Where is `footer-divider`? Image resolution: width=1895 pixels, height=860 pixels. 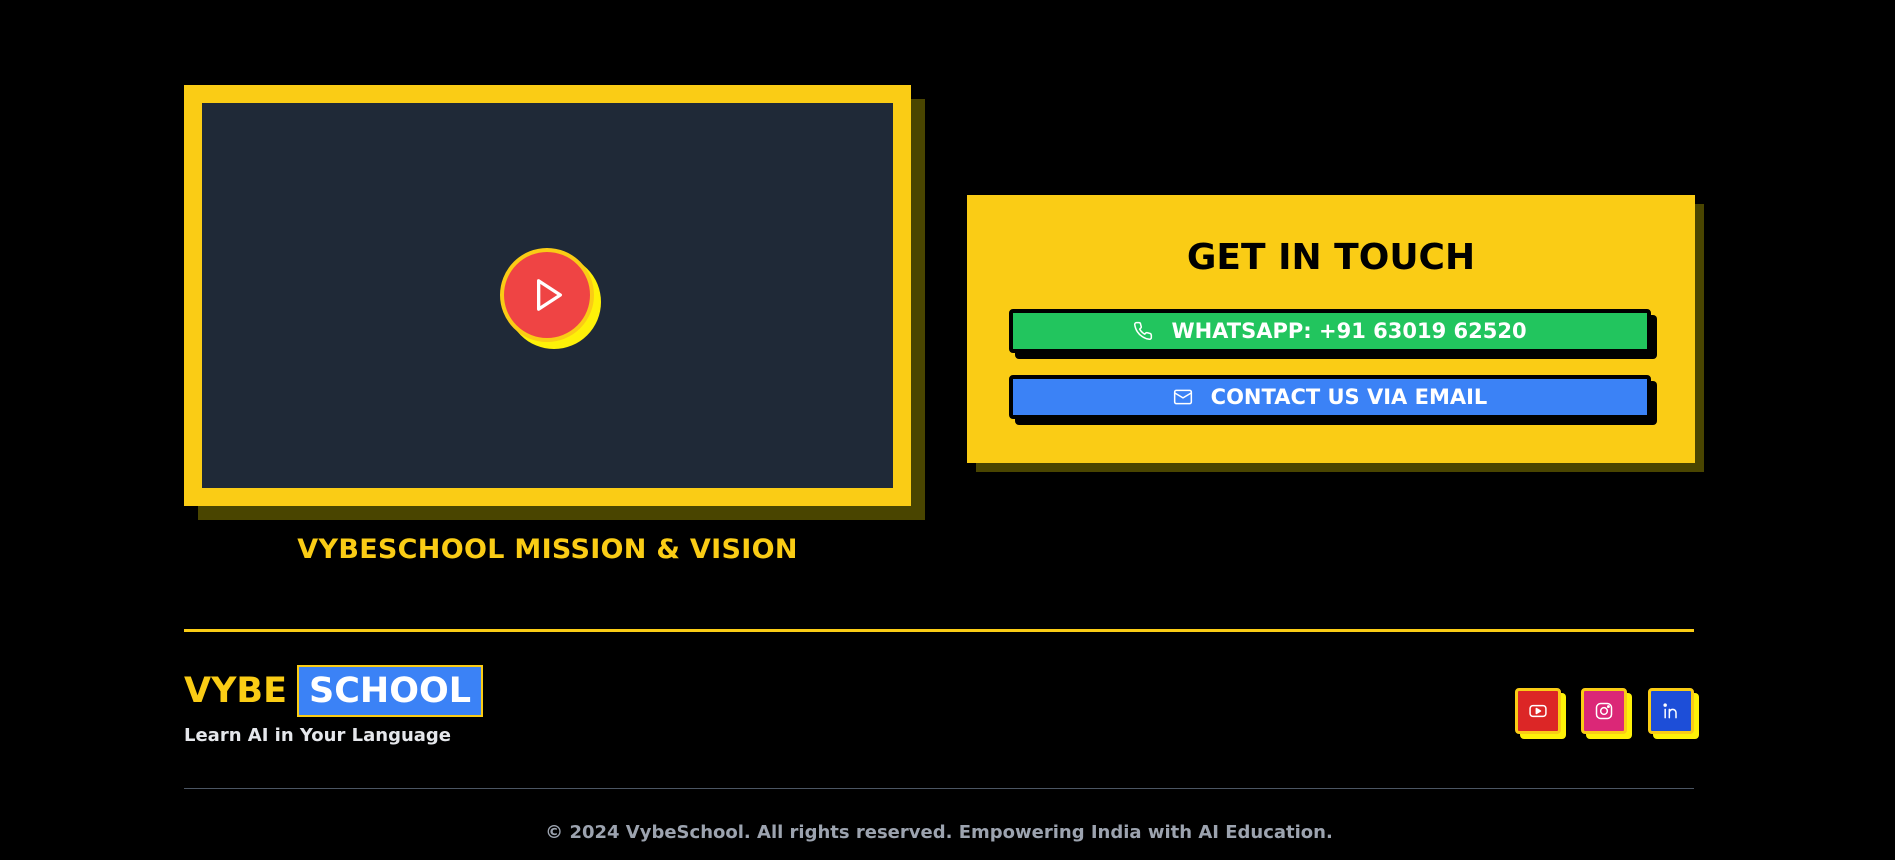 footer-divider is located at coordinates (939, 630).